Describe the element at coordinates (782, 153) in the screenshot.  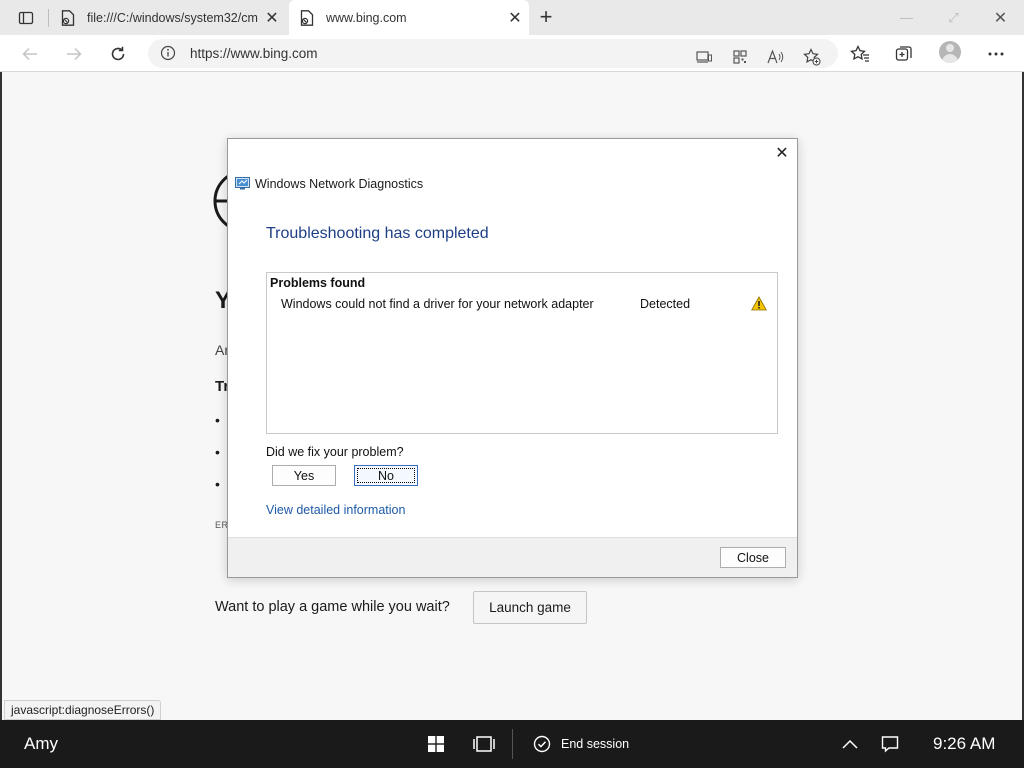
I see `dialog-close-icon: ✕` at that location.